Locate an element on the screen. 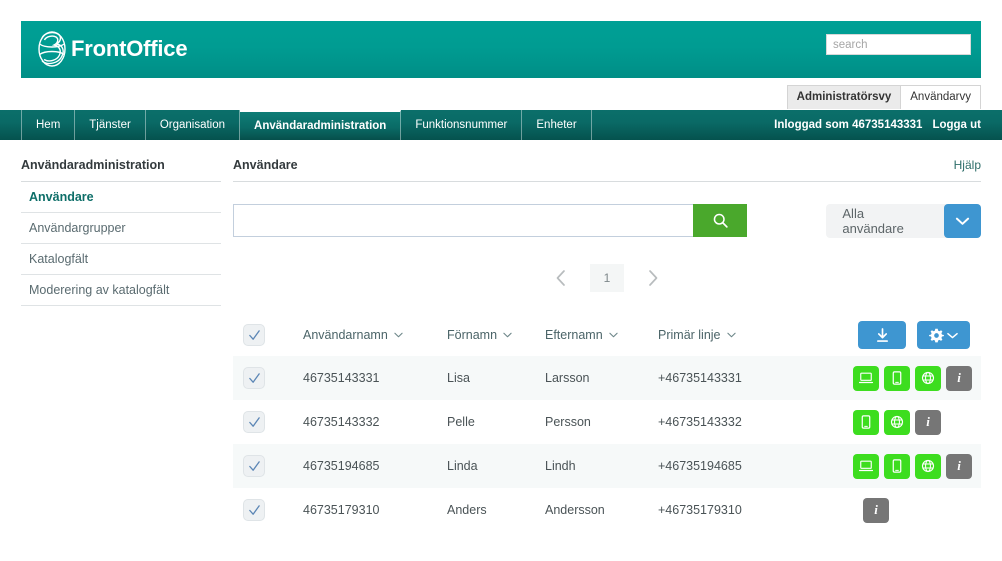  cell-firstname: Pelle is located at coordinates (461, 422).